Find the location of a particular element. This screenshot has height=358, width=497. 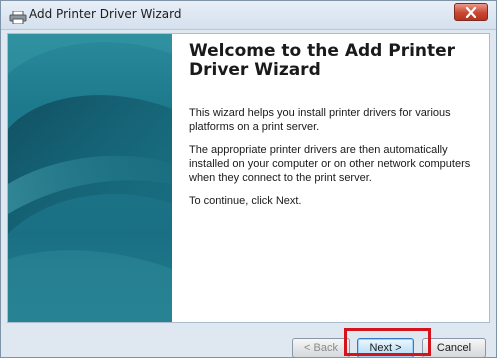

close-button is located at coordinates (471, 12).